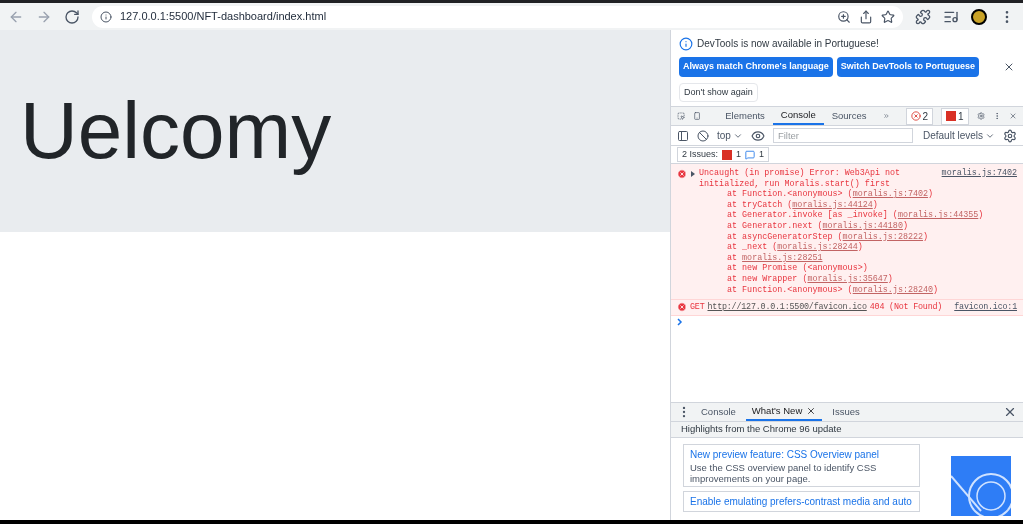 Image resolution: width=1023 pixels, height=524 pixels. Describe the element at coordinates (798, 116) in the screenshot. I see `devtools-tab: Console` at that location.